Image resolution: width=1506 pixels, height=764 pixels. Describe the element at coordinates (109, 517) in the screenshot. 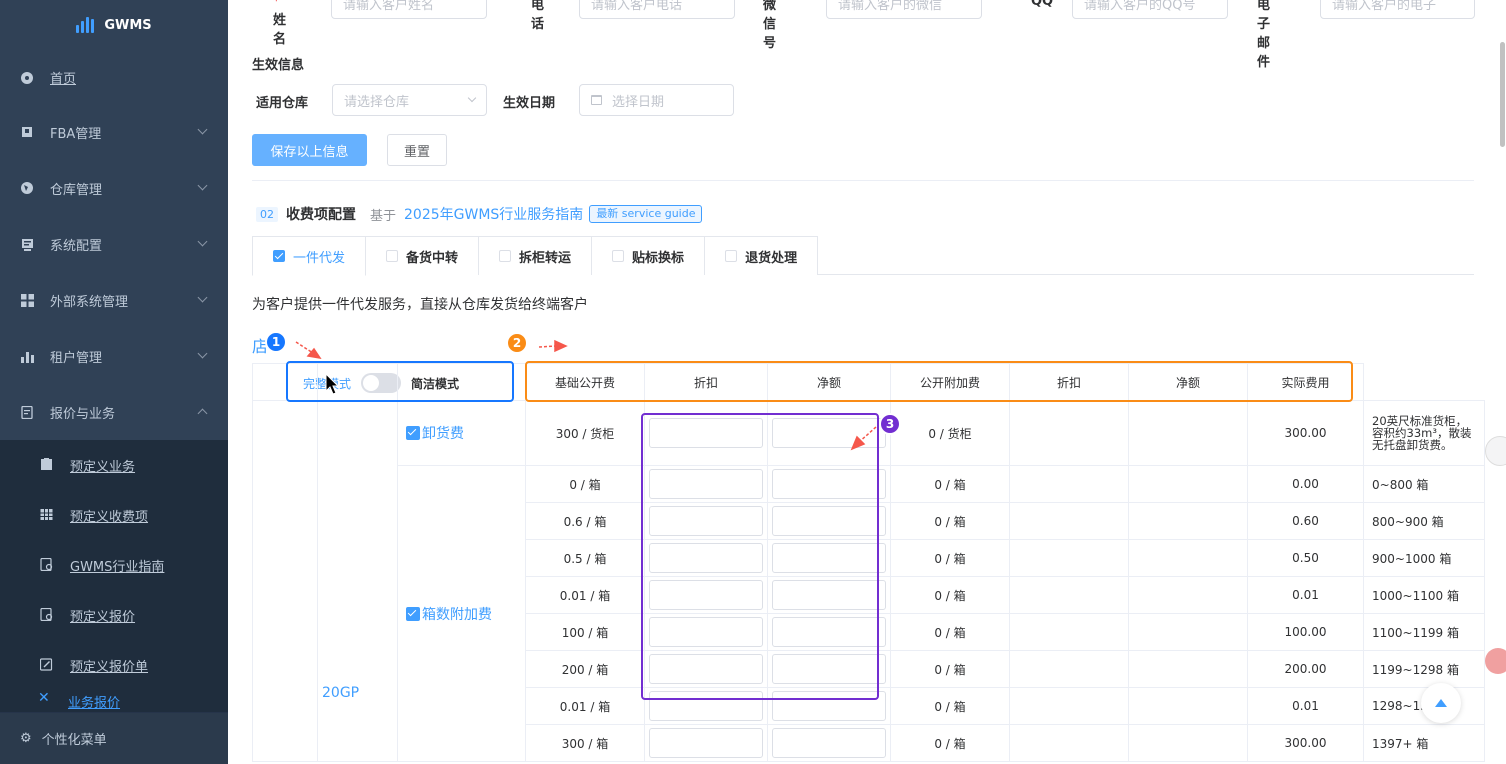

I see `sidebar-subitem-label: 预定义收费项` at that location.